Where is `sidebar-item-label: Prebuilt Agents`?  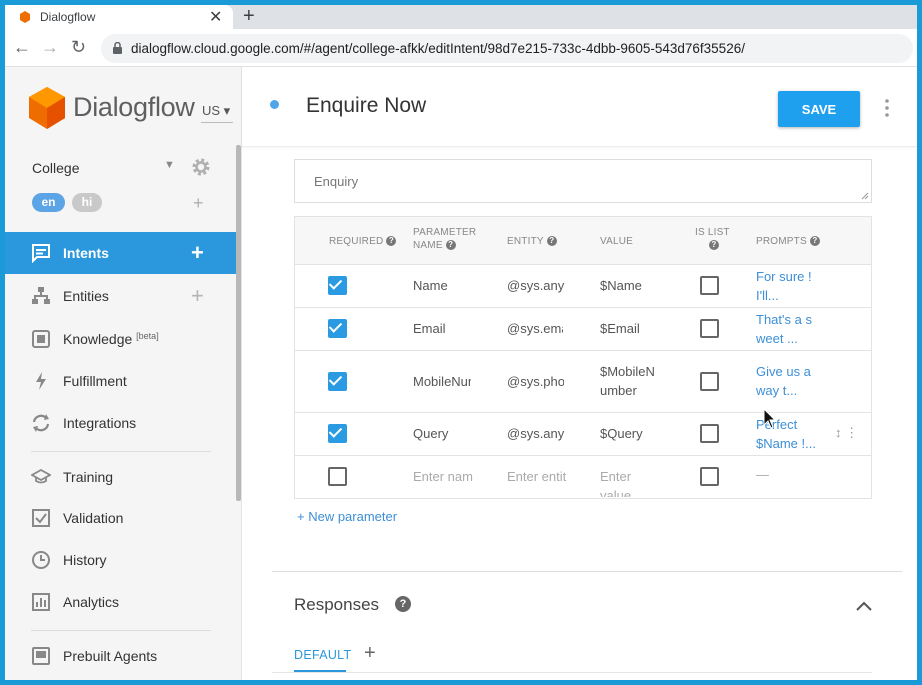
sidebar-item-label: Prebuilt Agents is located at coordinates (110, 656).